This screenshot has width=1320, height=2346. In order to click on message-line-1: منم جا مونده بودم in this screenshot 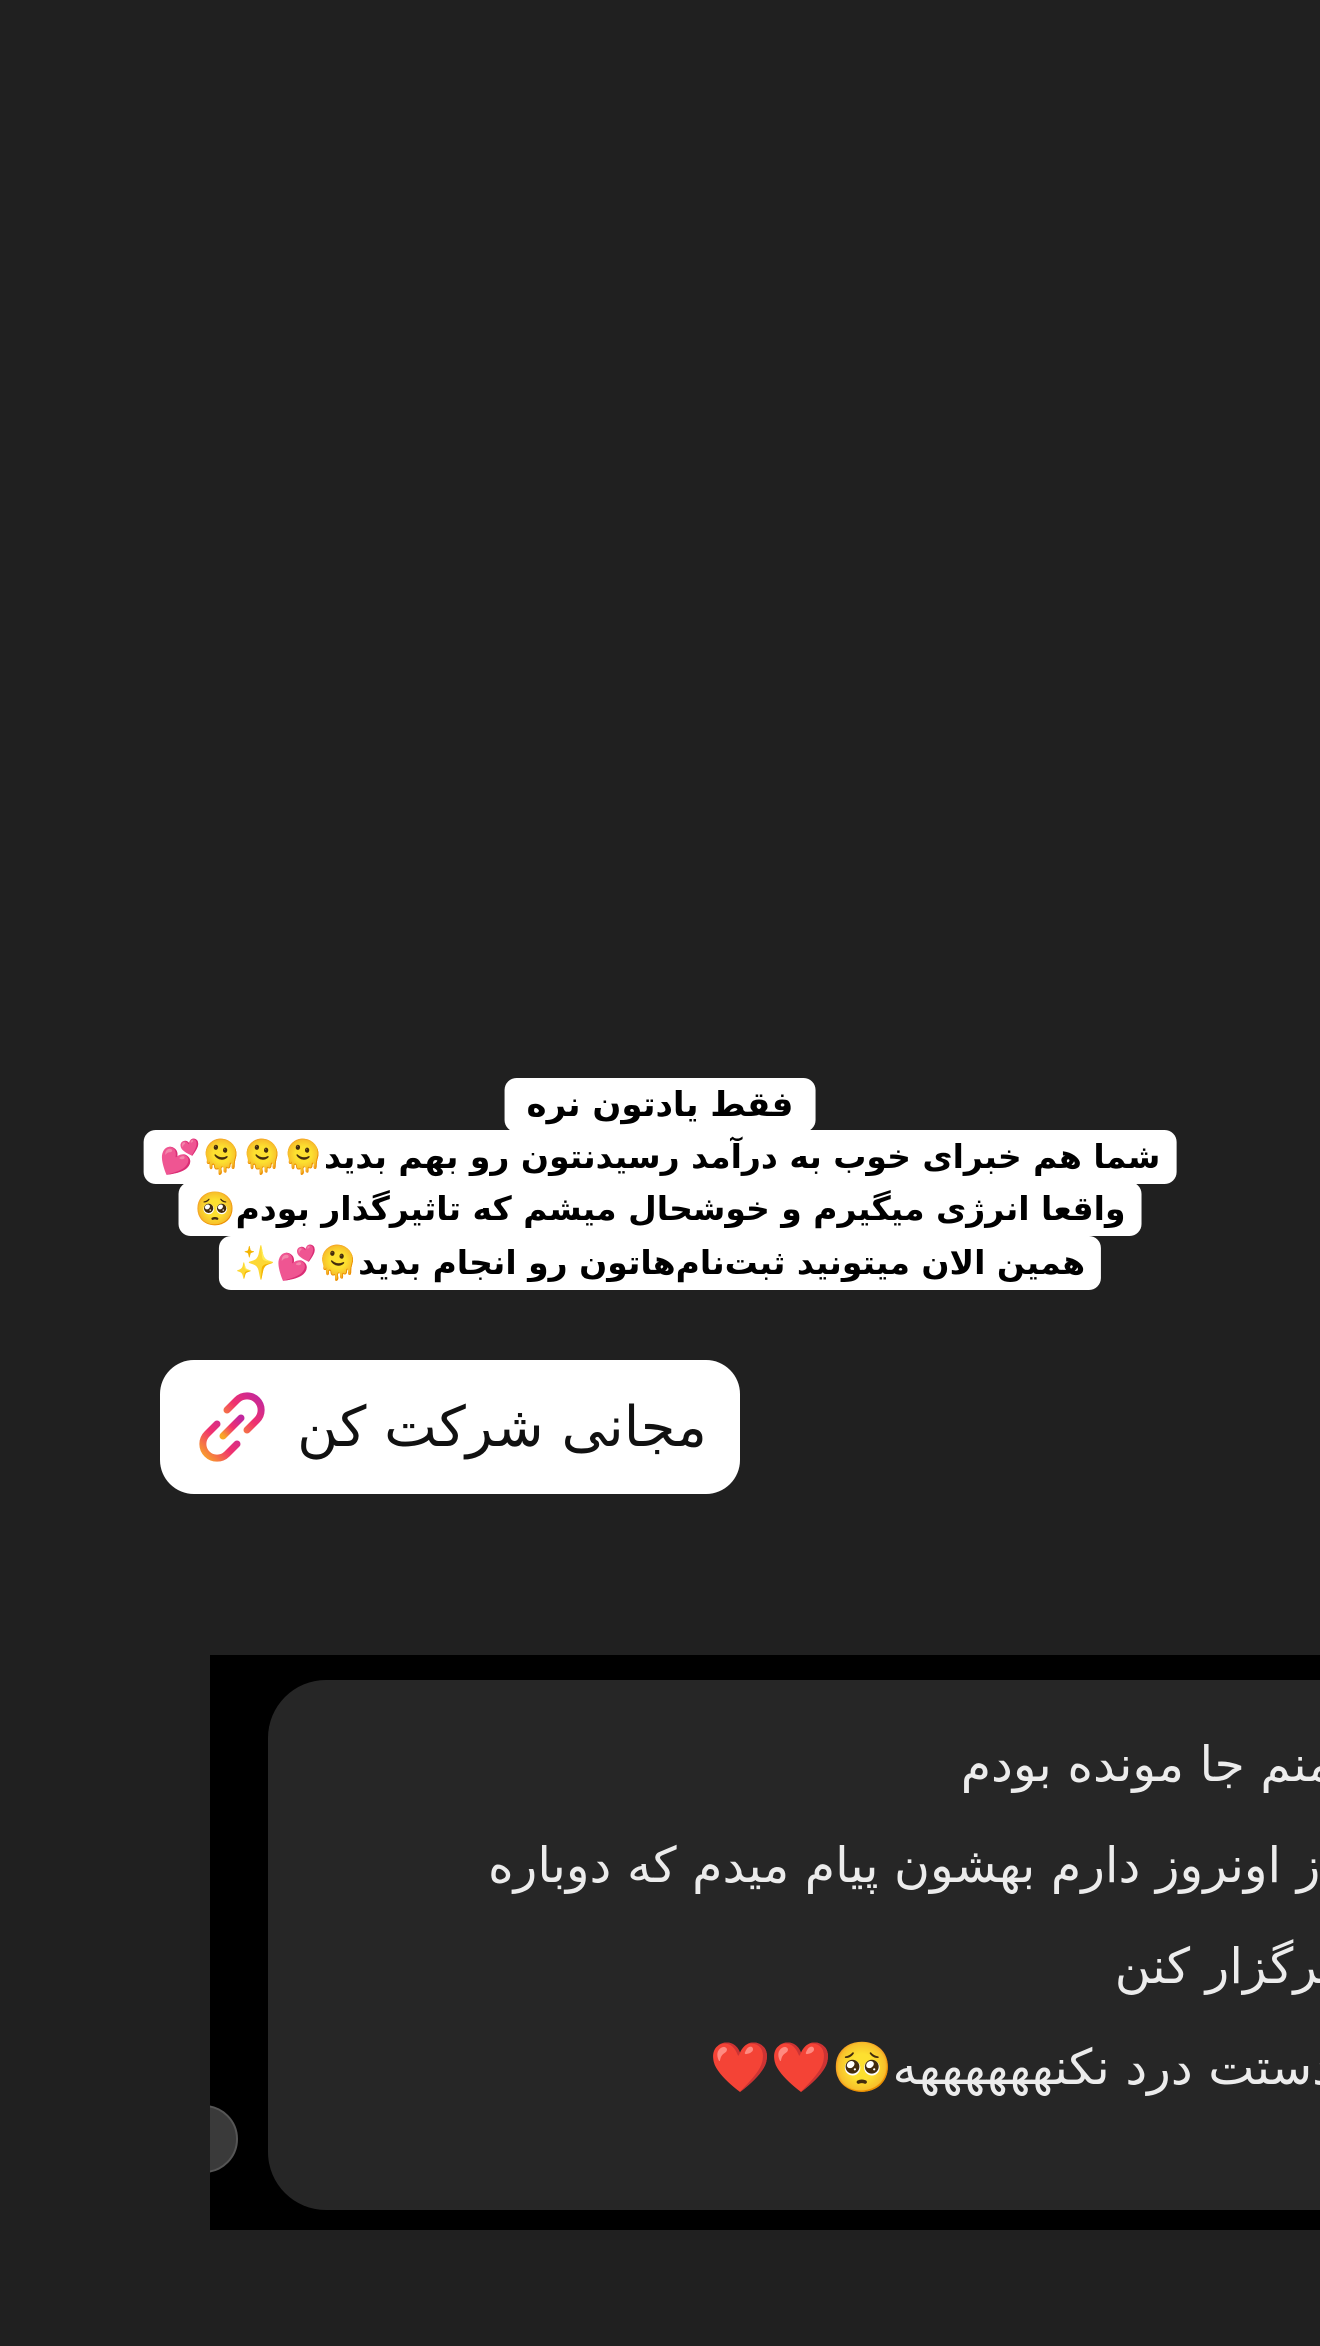, I will do `click(1140, 1764)`.